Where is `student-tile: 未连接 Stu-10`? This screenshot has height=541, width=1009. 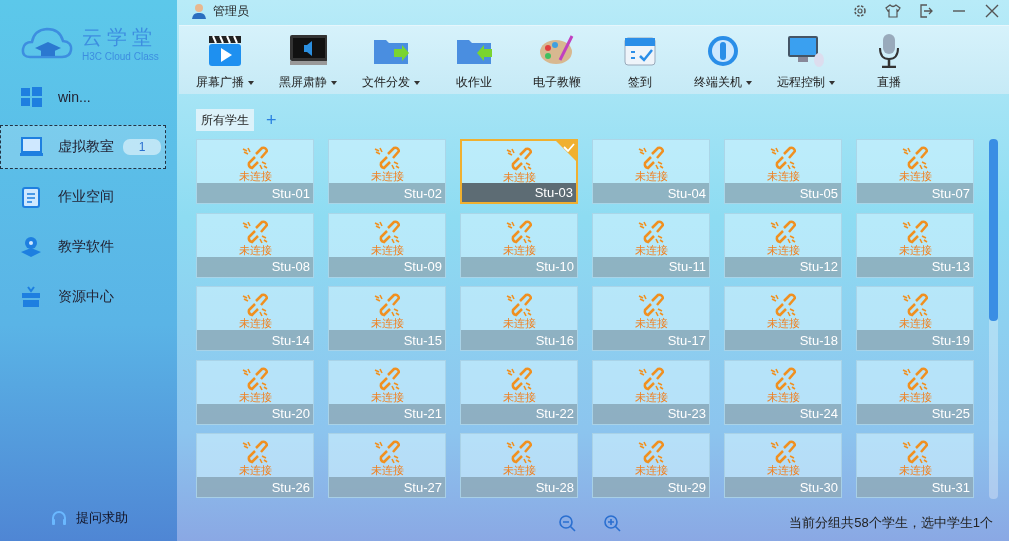 student-tile: 未连接 Stu-10 is located at coordinates (519, 245).